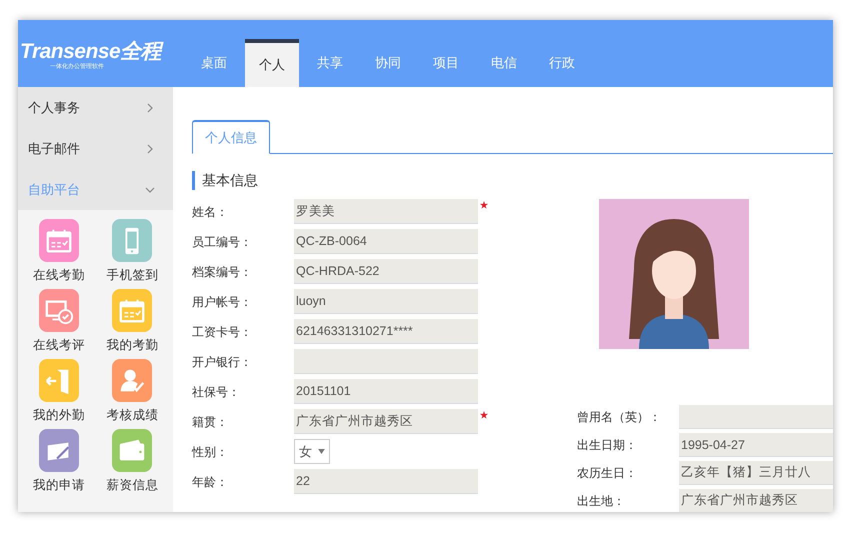 Image resolution: width=850 pixels, height=535 pixels. What do you see at coordinates (756, 473) in the screenshot?
I see `text-field: 乙亥年【猪】三月廿八` at bounding box center [756, 473].